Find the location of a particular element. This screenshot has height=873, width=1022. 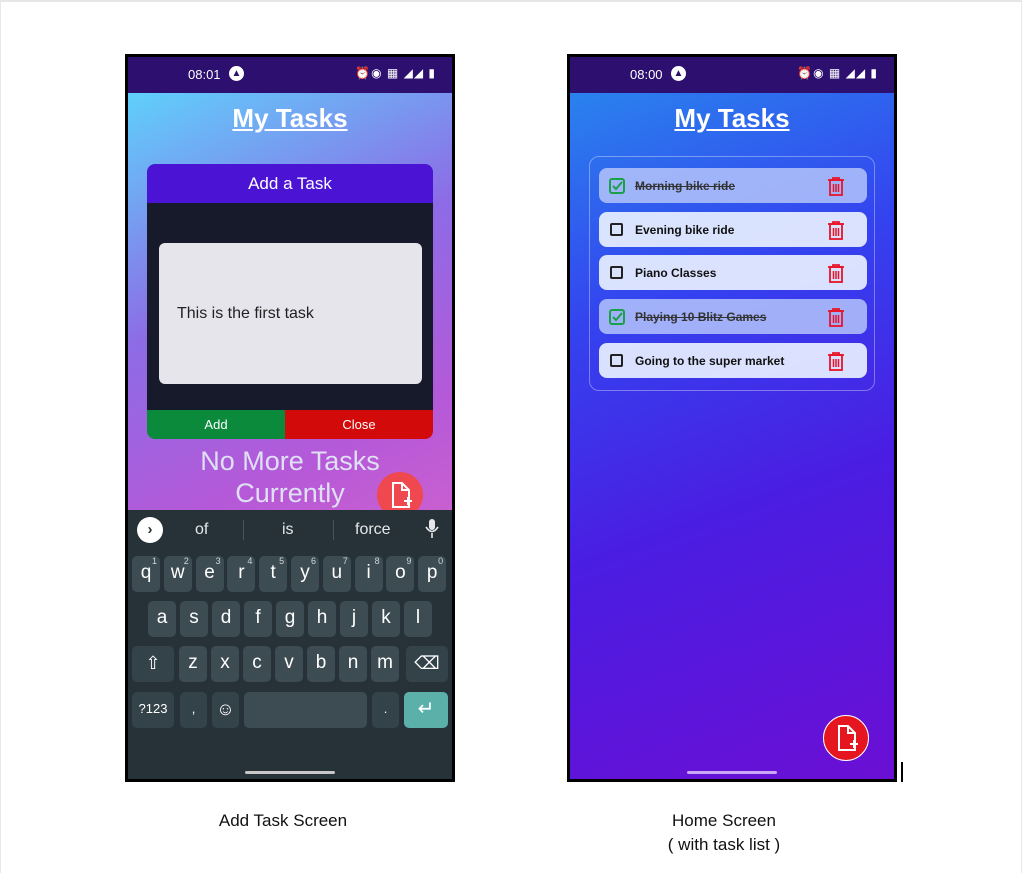

mic-icon is located at coordinates (432, 529).